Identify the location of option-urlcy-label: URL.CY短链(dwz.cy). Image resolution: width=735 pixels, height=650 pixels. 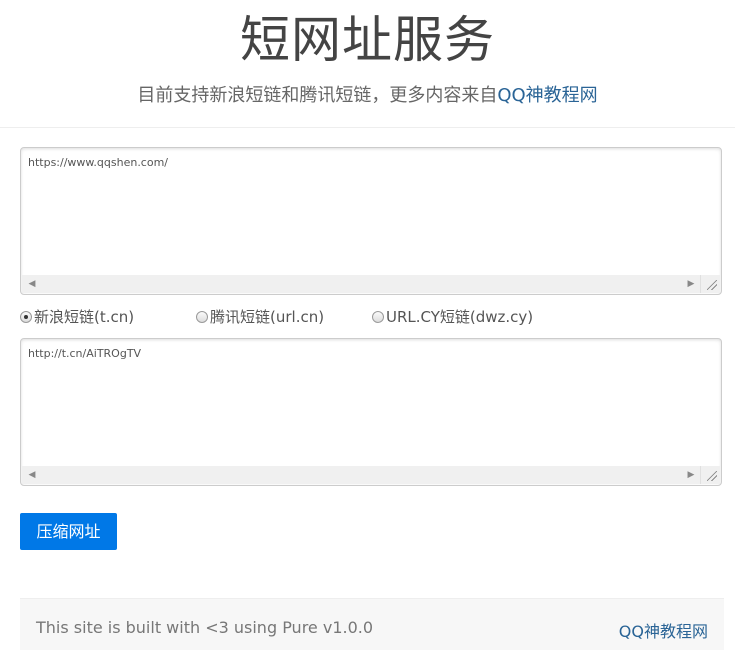
(460, 317).